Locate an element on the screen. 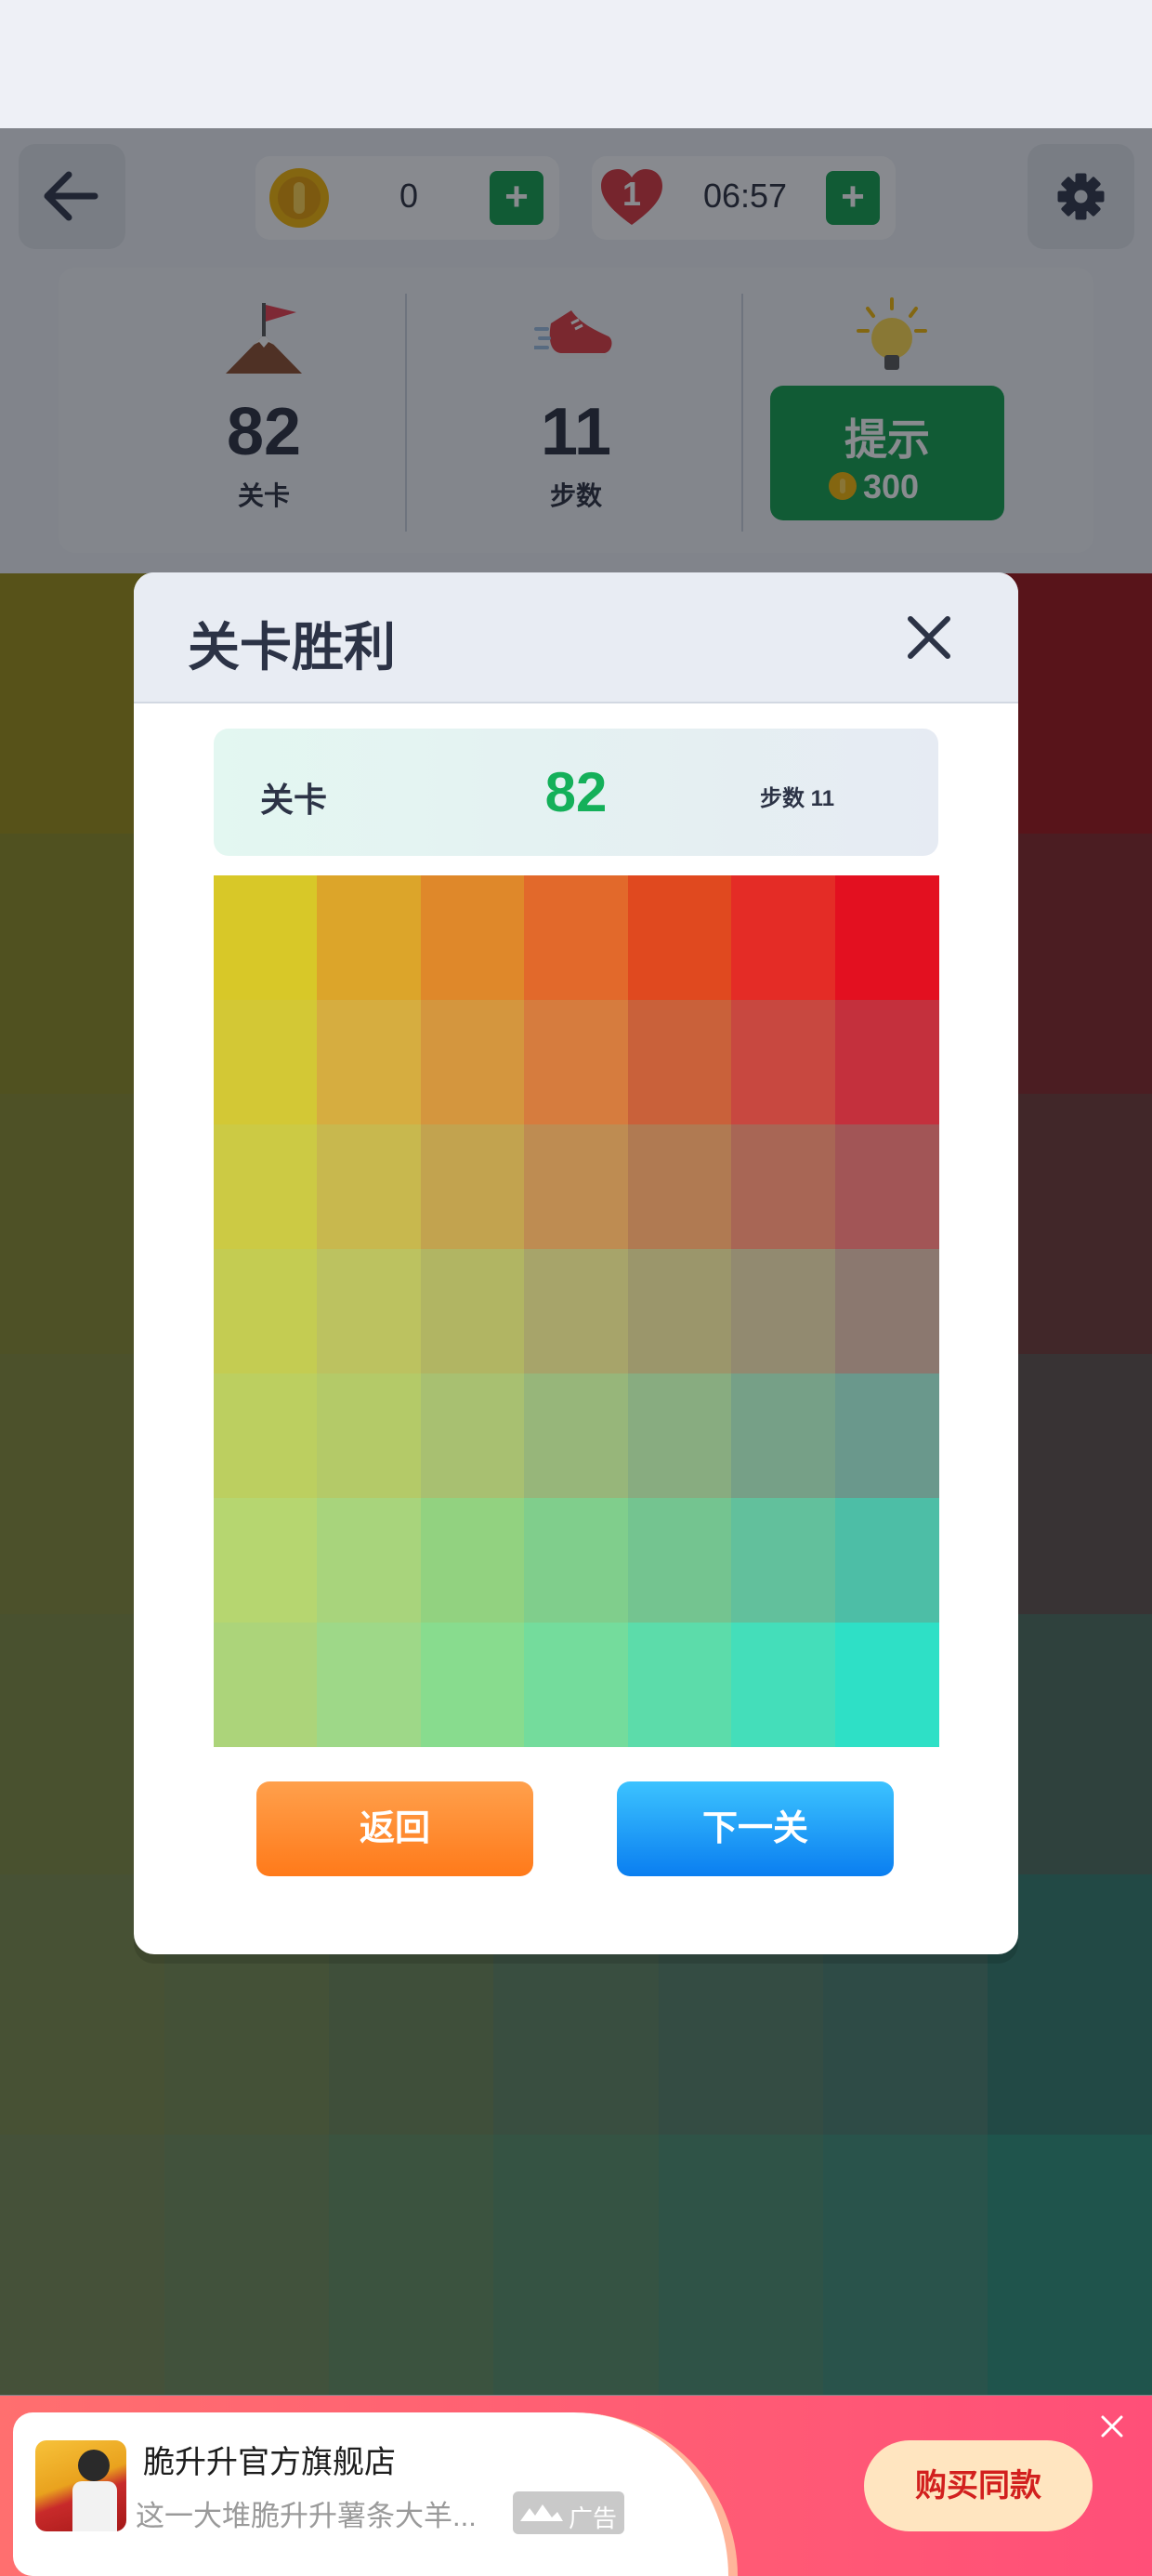 The height and width of the screenshot is (2576, 1152). status-bar-area is located at coordinates (576, 64).